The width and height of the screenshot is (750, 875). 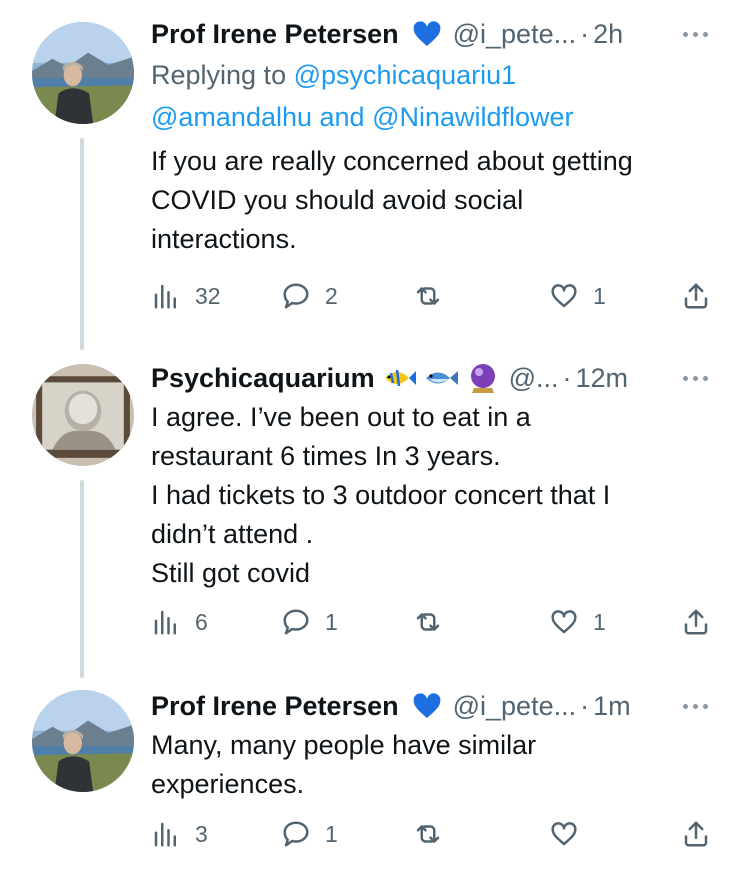 What do you see at coordinates (201, 833) in the screenshot?
I see `views-count: 3` at bounding box center [201, 833].